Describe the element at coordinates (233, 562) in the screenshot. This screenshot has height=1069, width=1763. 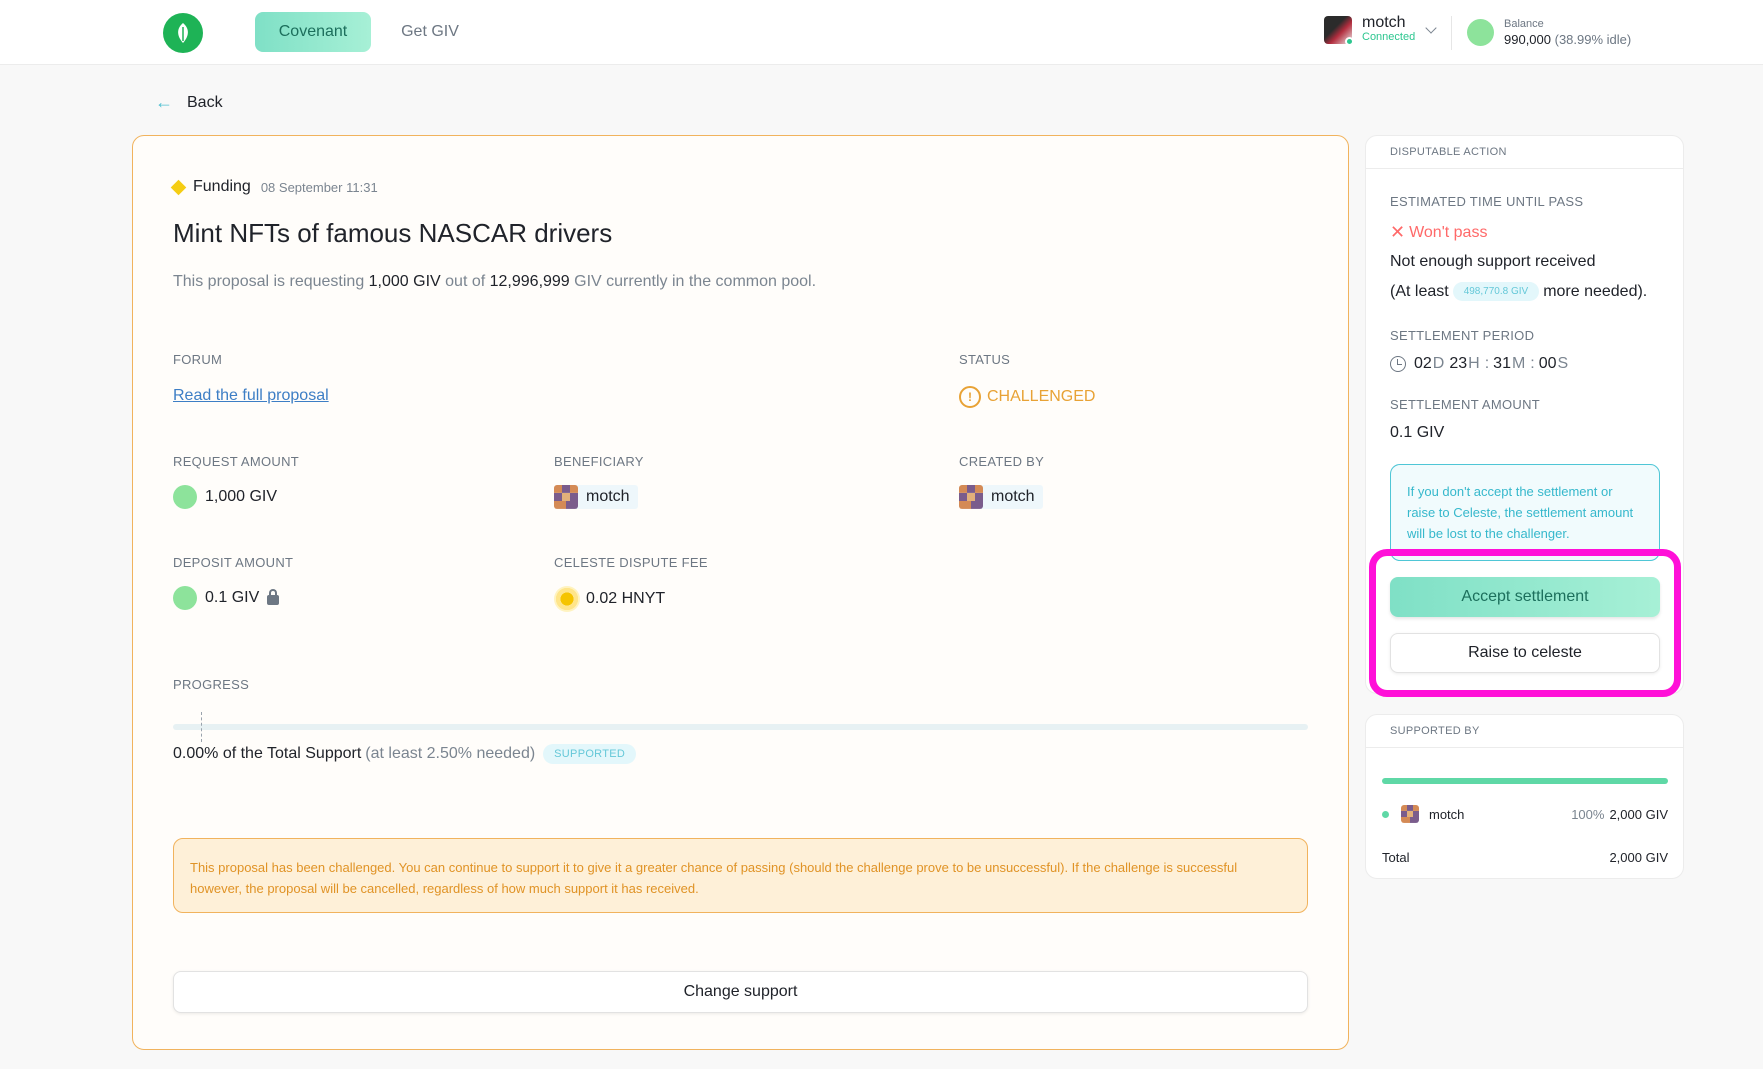
I see `deposit-amount-label: DEPOSIT AMOUNT` at that location.